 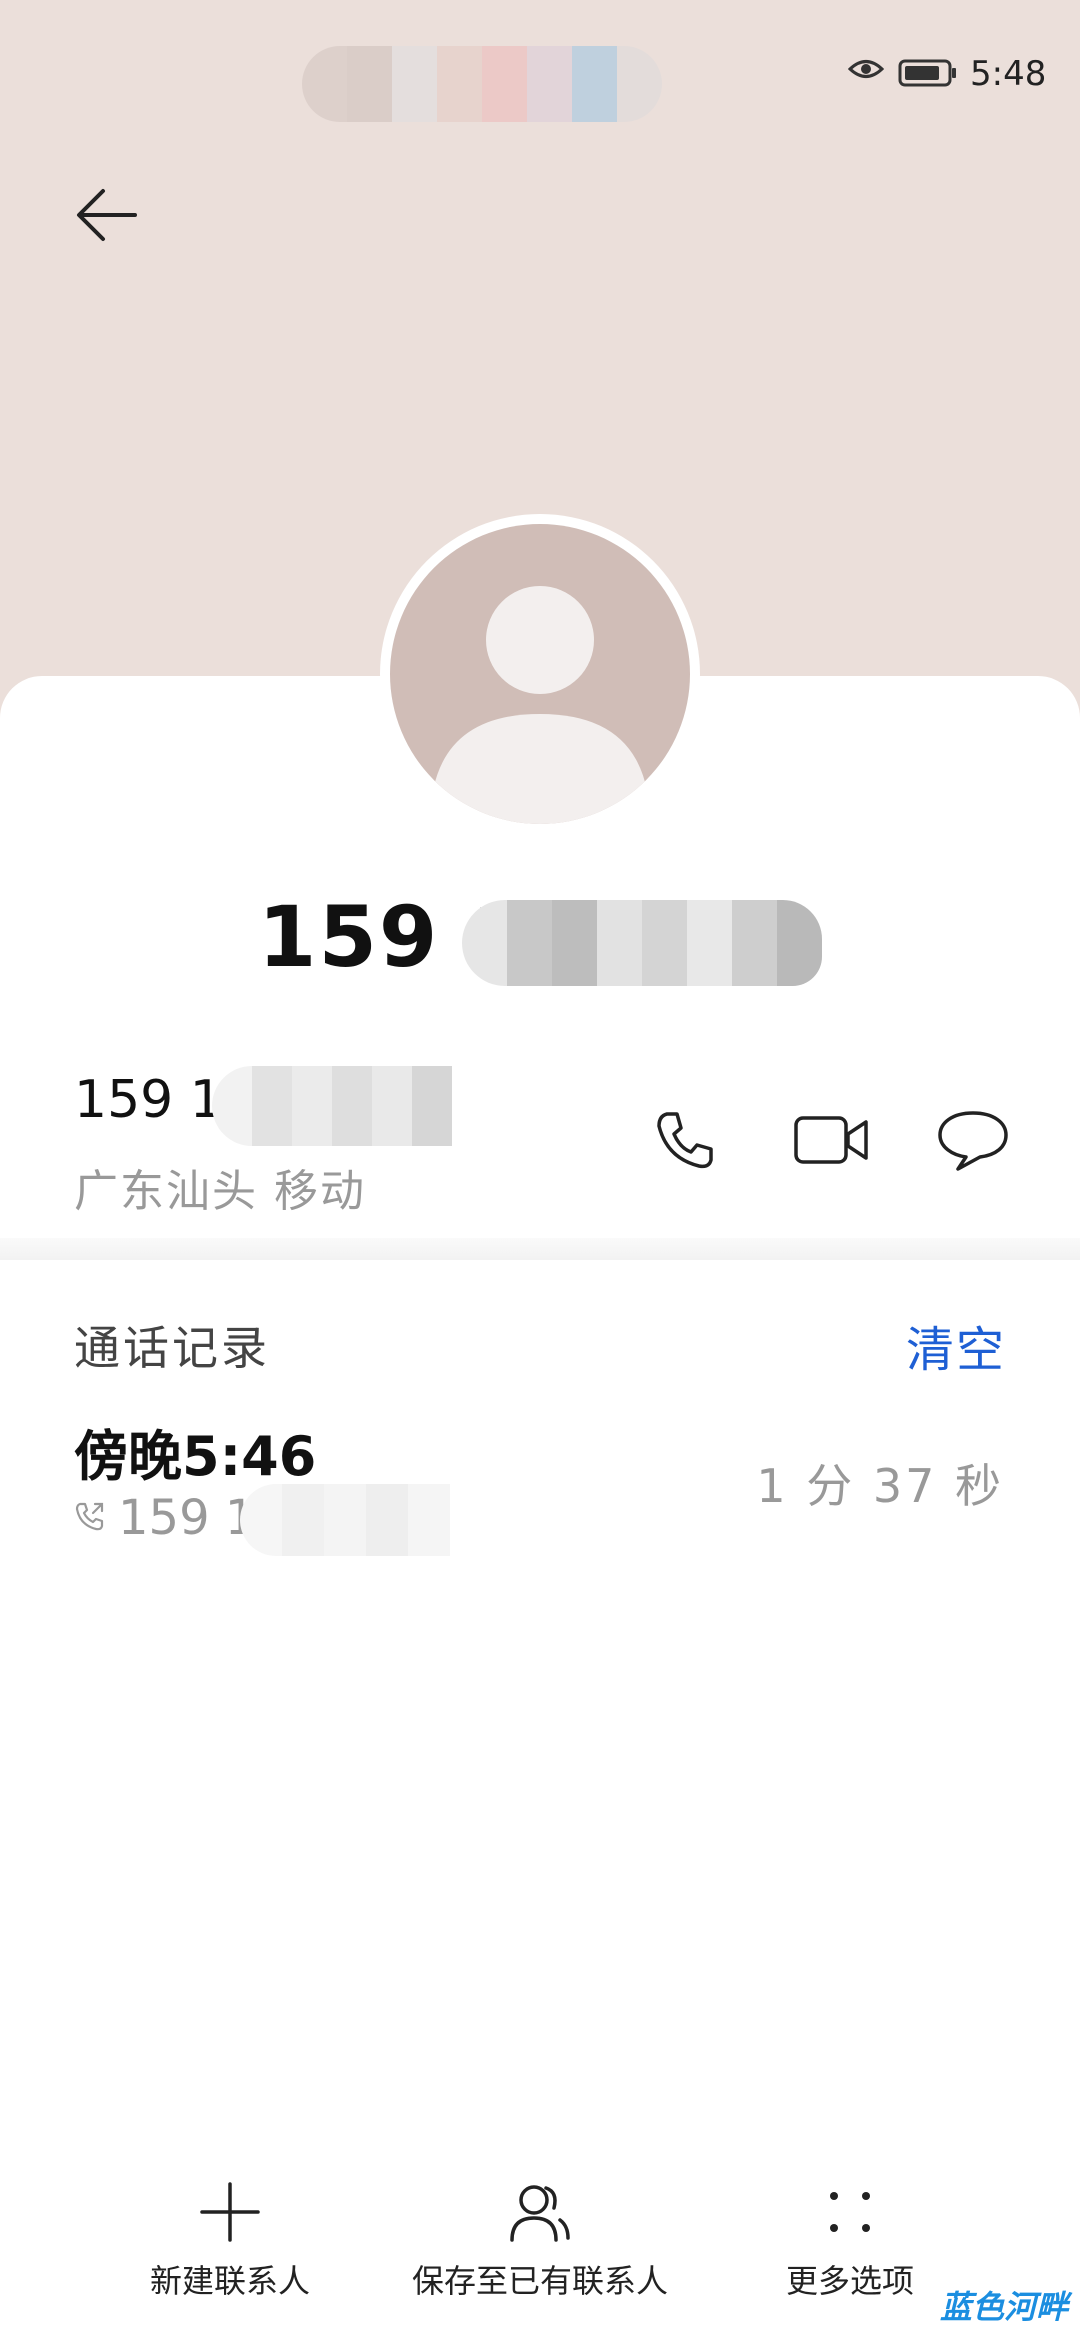 I want to click on more-options-button: 更多选项, so click(x=850, y=2241).